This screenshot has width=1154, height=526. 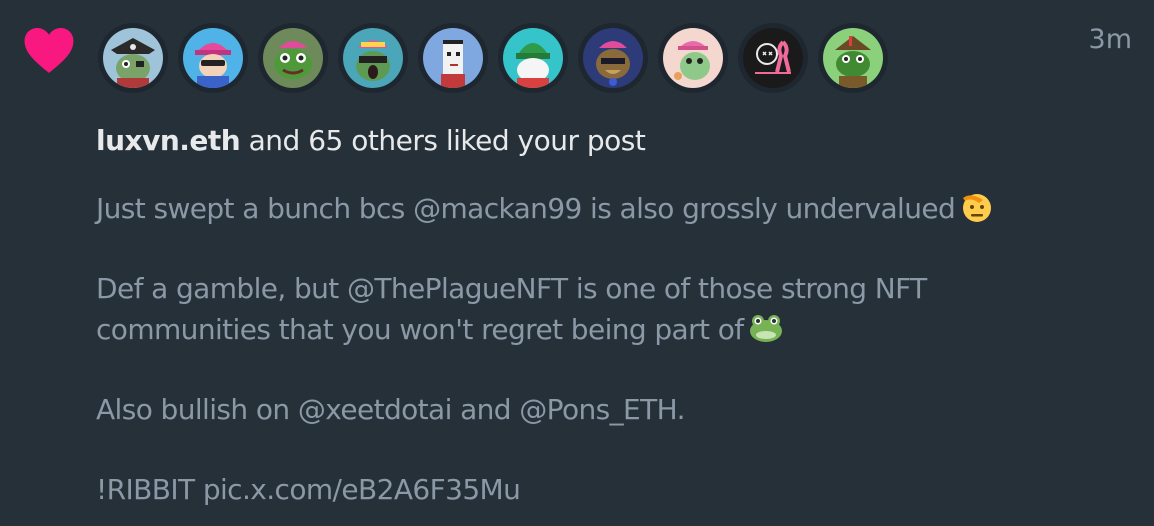 What do you see at coordinates (197, 409) in the screenshot?
I see `text-span: Also bullish on` at bounding box center [197, 409].